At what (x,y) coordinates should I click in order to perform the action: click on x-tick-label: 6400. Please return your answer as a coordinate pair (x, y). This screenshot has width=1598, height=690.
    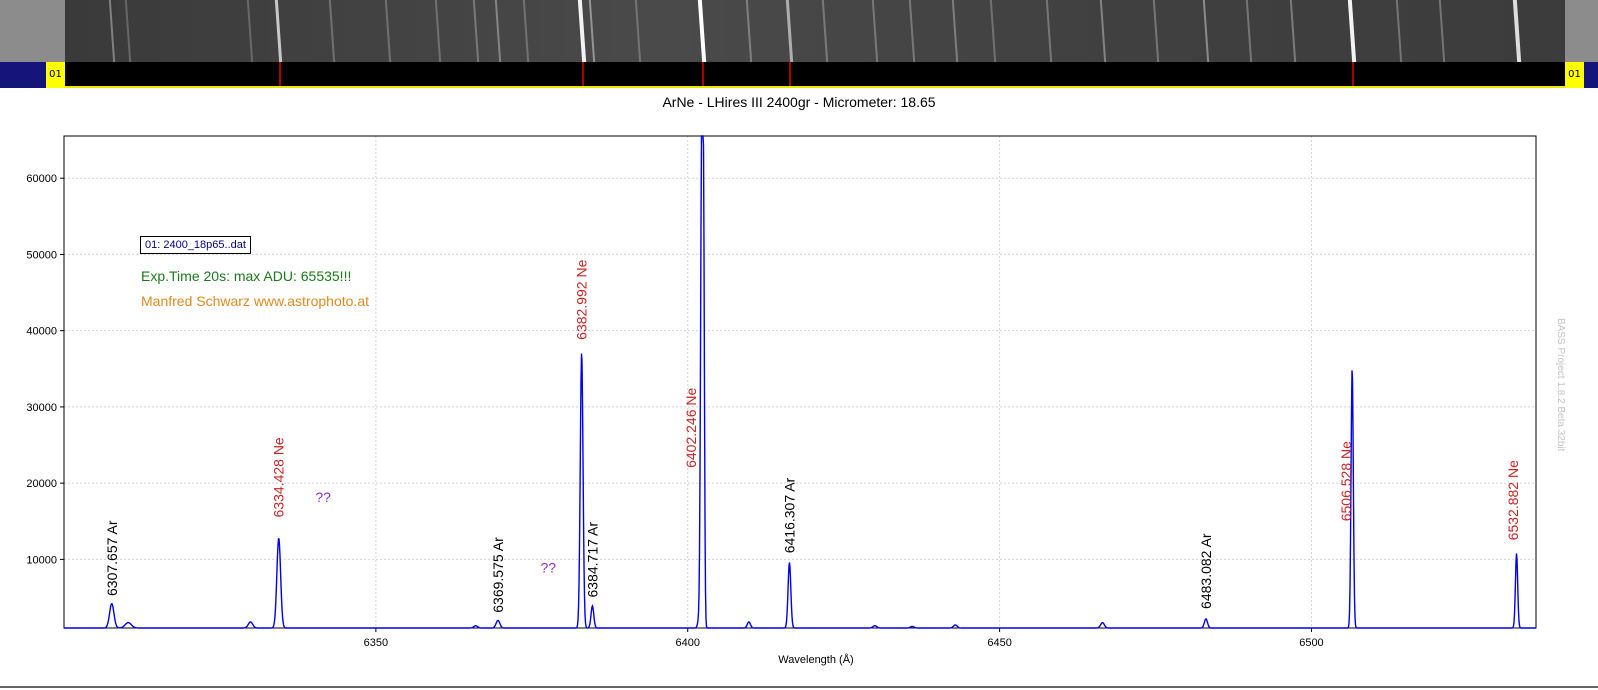
    Looking at the image, I should click on (687, 643).